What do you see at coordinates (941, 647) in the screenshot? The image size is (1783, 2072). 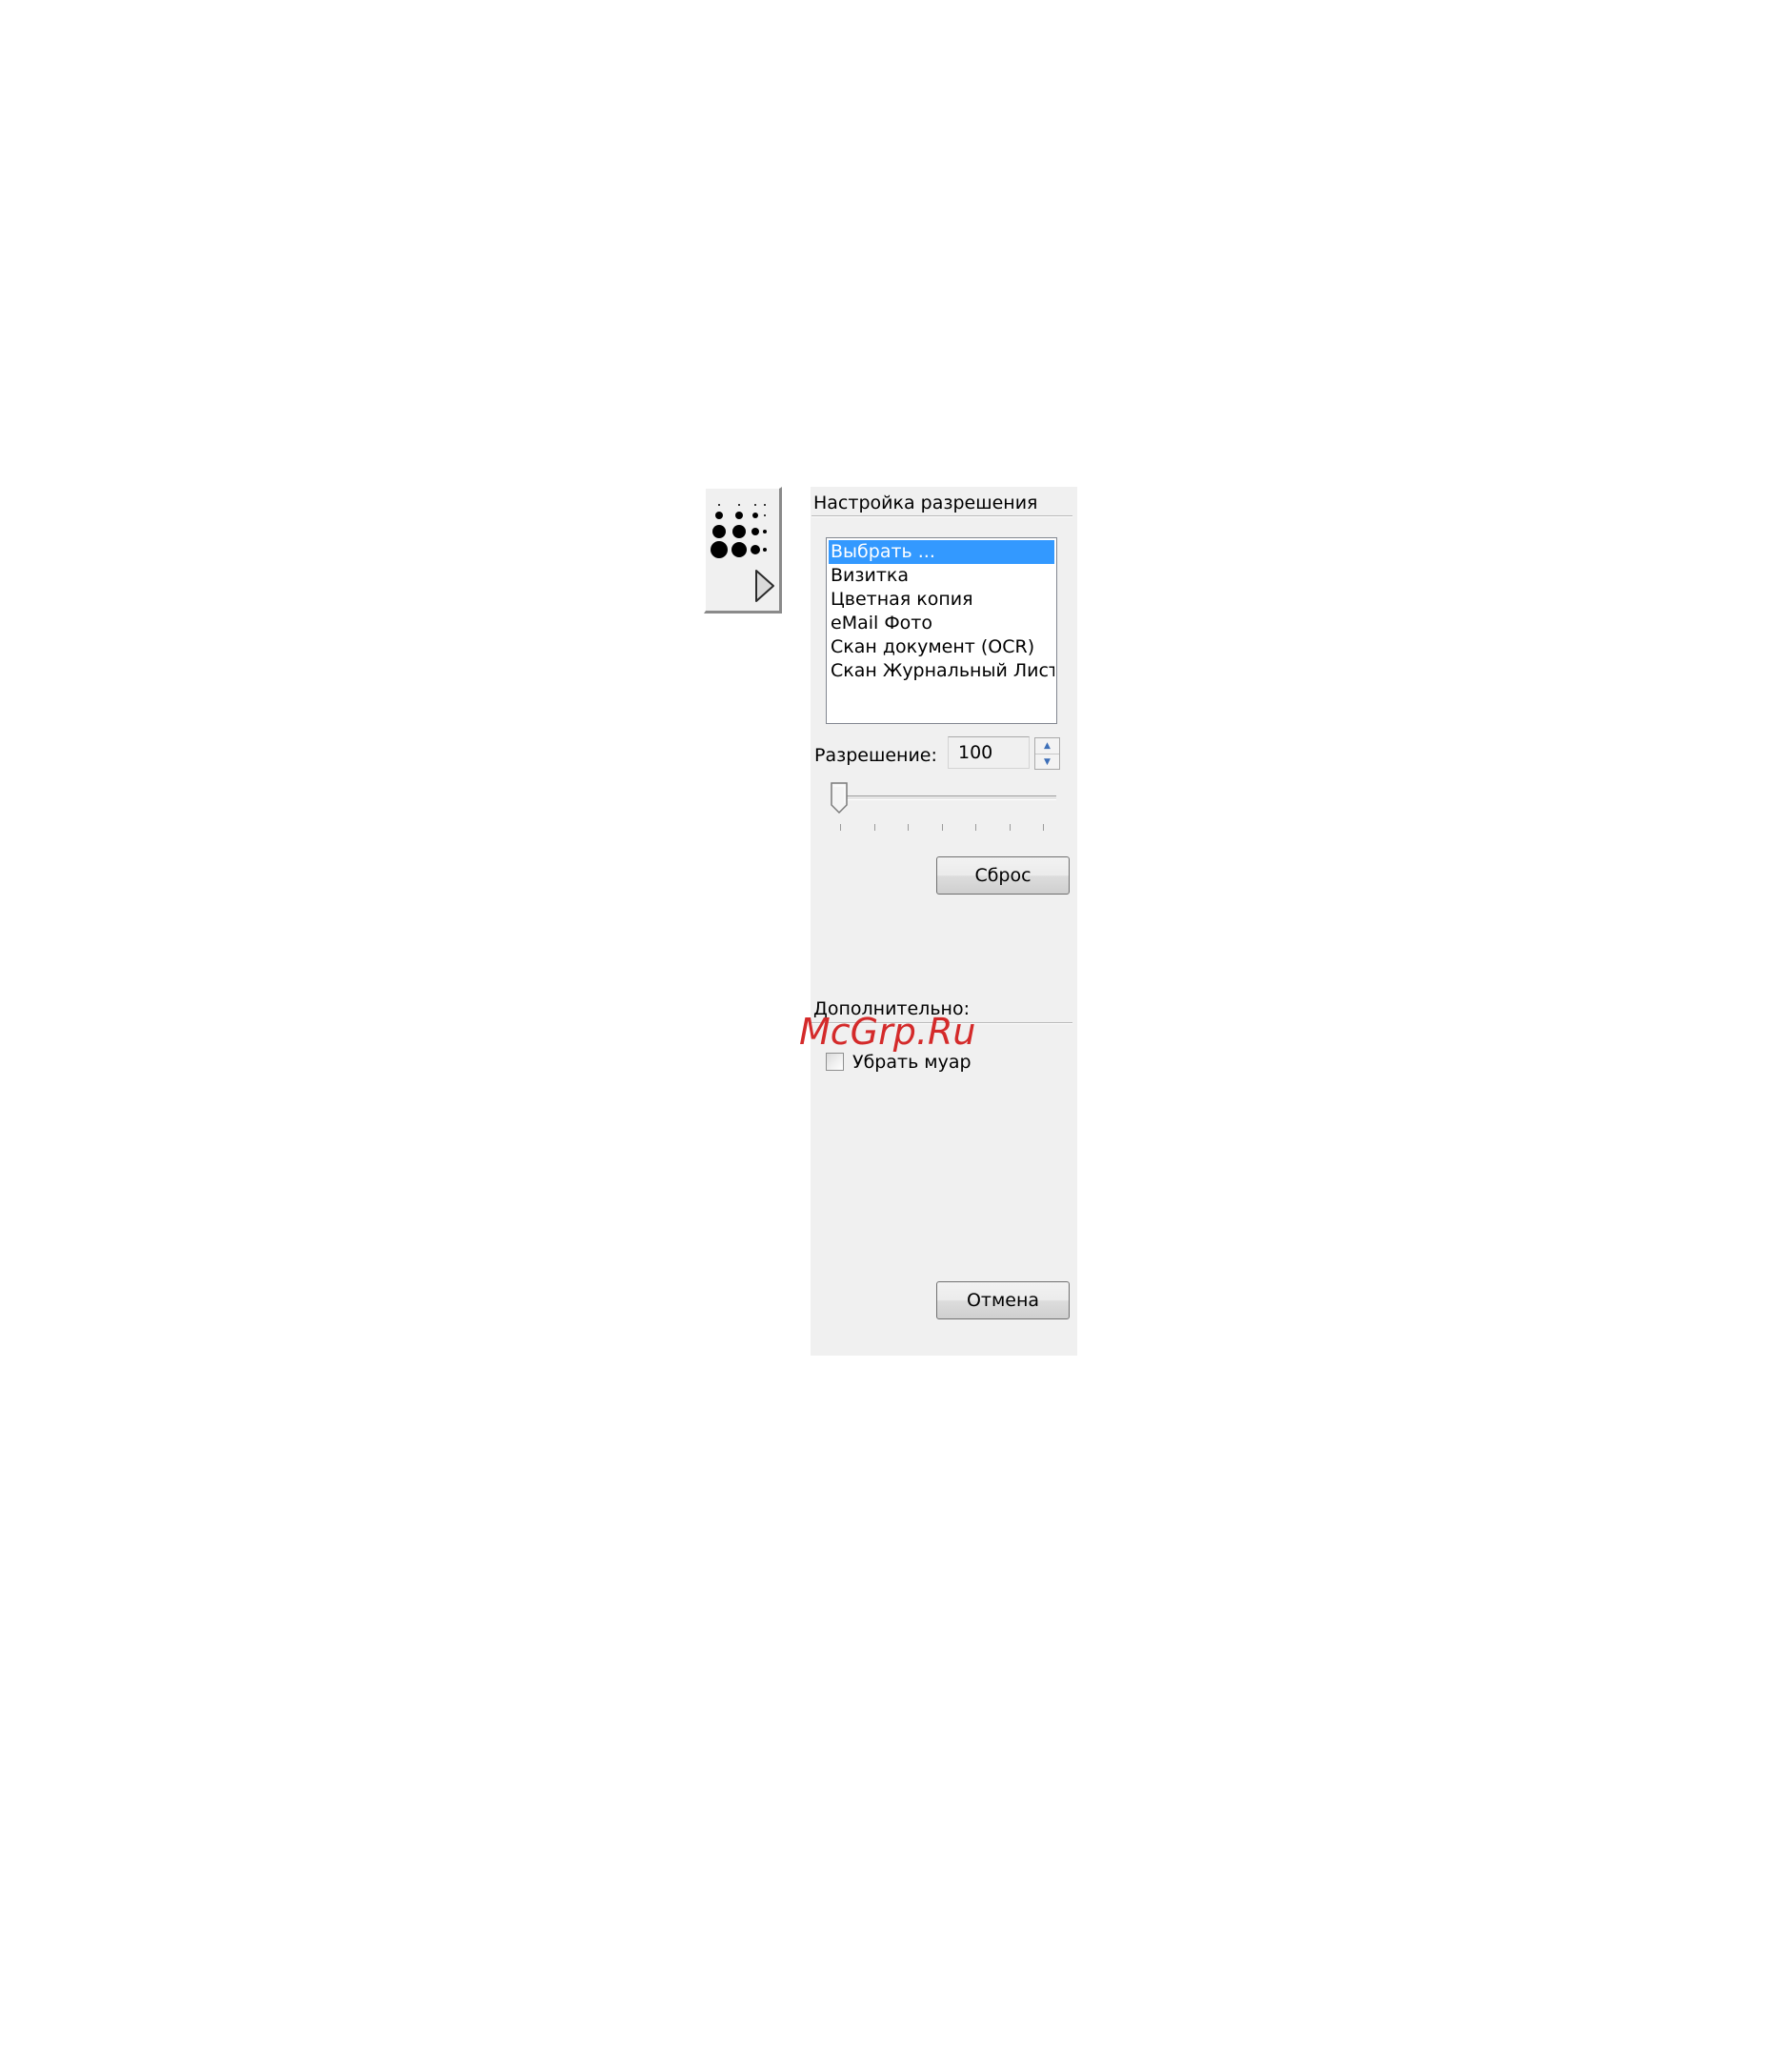 I see `preset-item: Скан документ (OCR)` at bounding box center [941, 647].